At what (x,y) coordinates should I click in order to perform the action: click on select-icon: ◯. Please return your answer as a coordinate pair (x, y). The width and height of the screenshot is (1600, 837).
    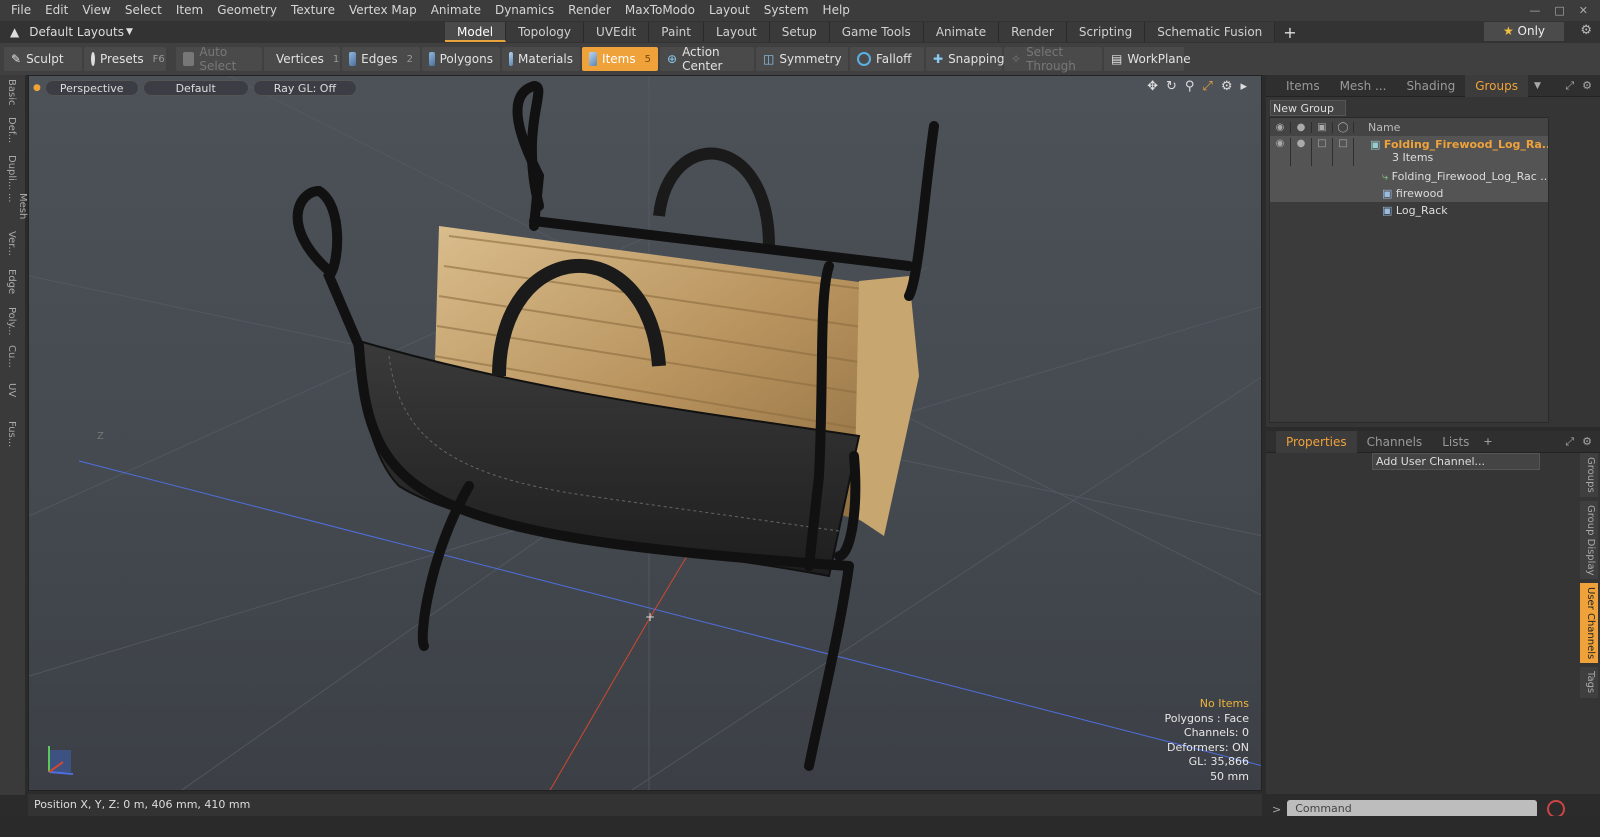
    Looking at the image, I should click on (1343, 127).